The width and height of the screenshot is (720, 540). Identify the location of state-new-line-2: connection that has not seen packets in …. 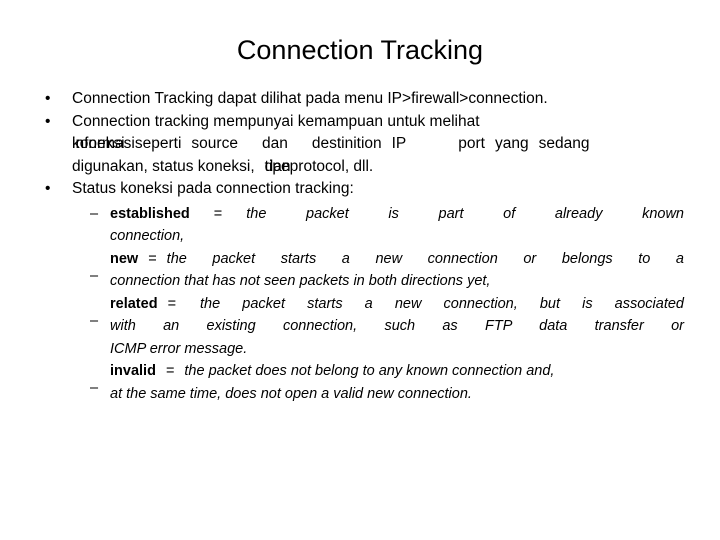
(300, 281).